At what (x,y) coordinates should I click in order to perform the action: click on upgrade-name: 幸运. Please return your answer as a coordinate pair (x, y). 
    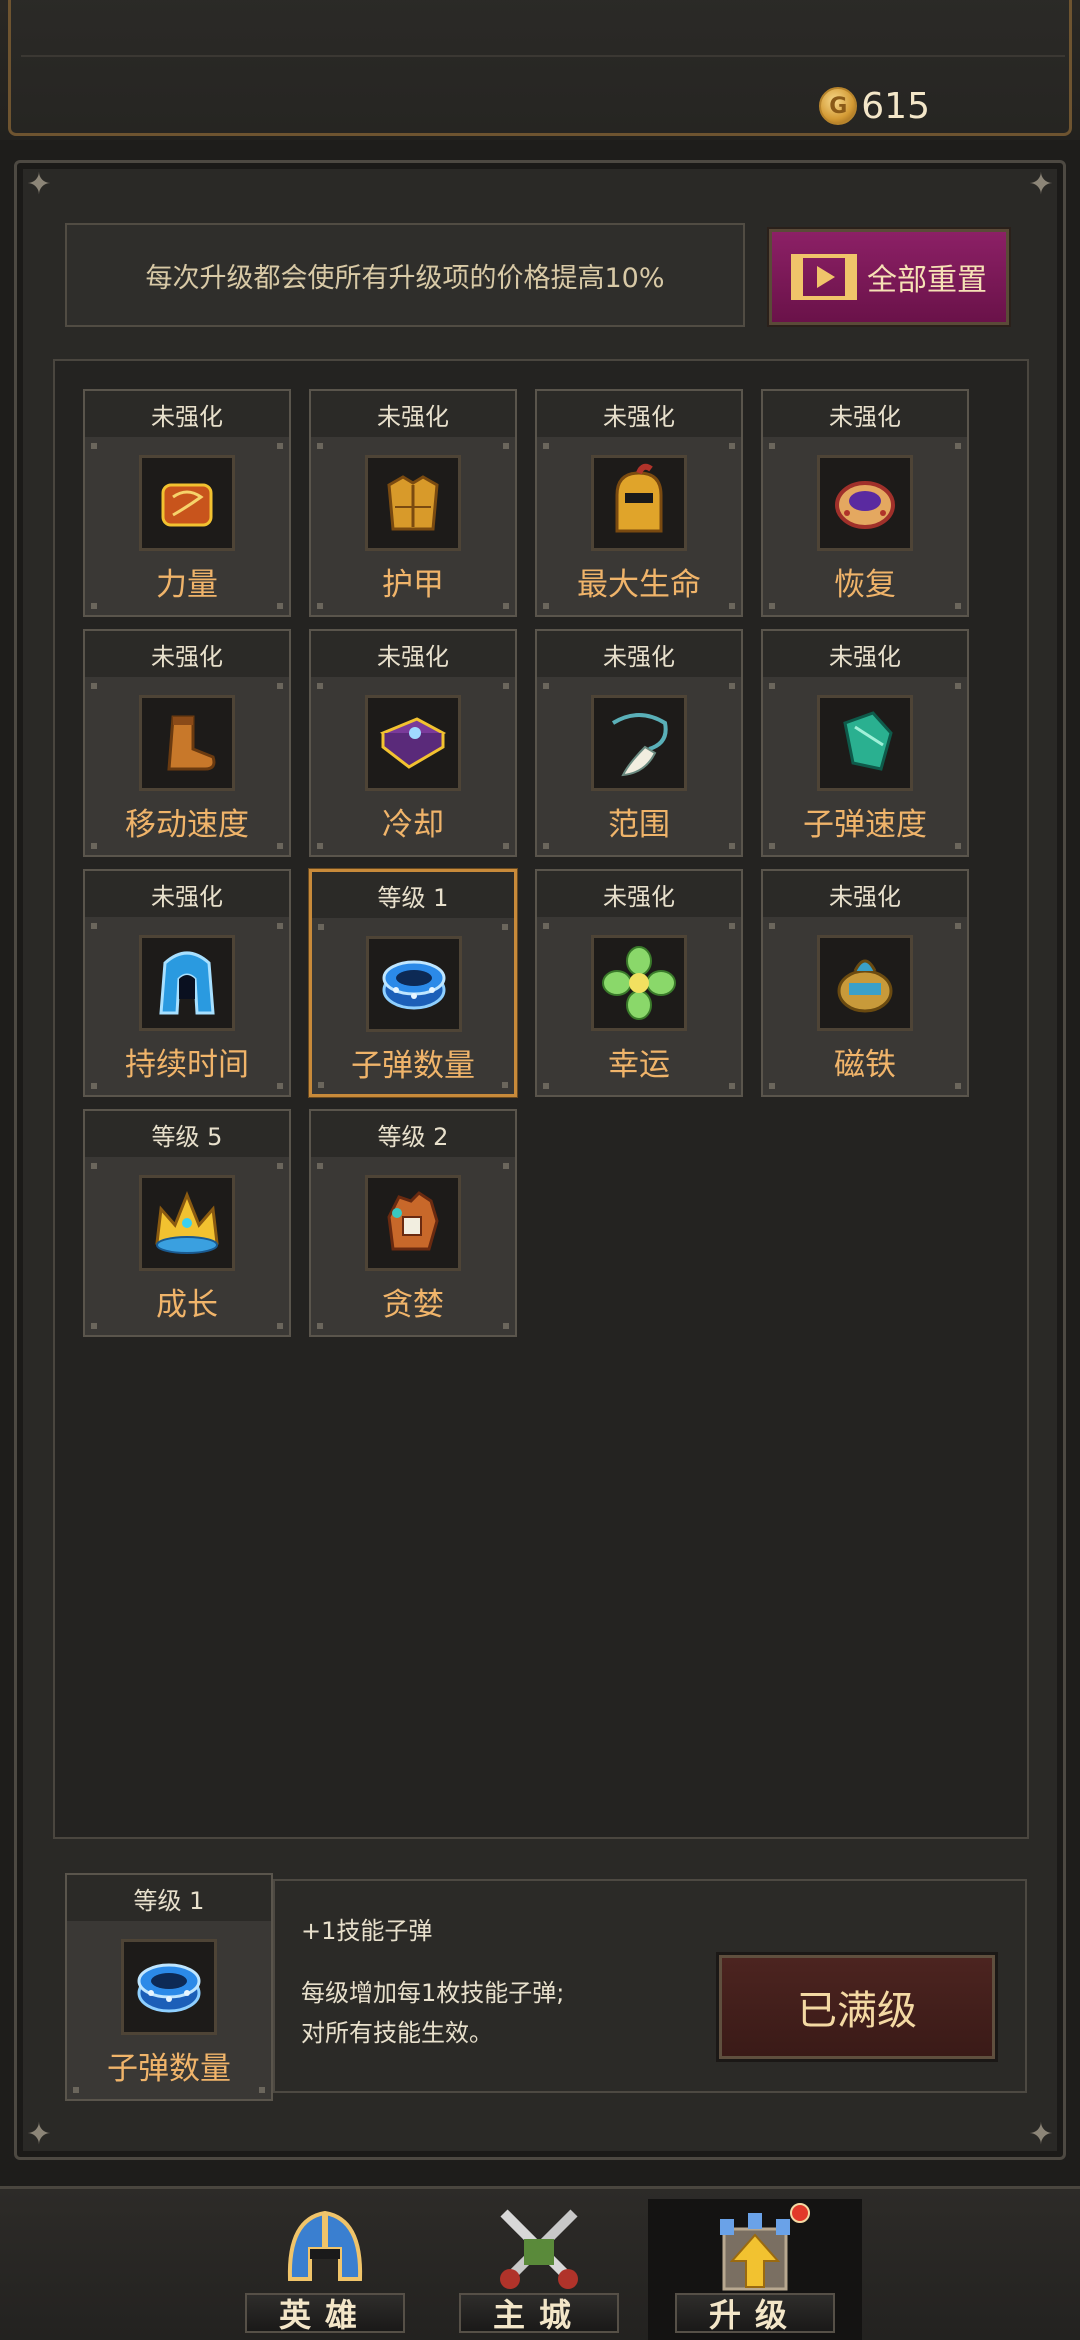
    Looking at the image, I should click on (639, 1064).